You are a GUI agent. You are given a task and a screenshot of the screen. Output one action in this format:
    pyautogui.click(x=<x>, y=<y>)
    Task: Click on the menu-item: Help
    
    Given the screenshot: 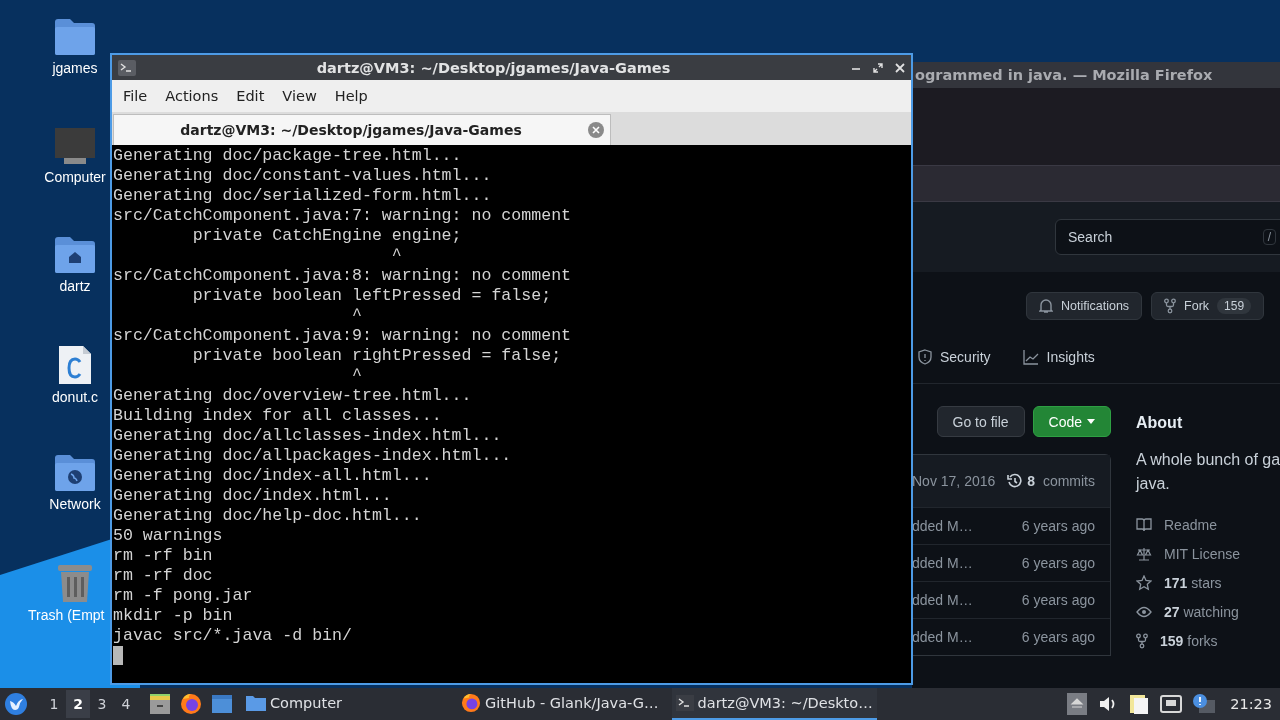 What is the action you would take?
    pyautogui.click(x=351, y=96)
    